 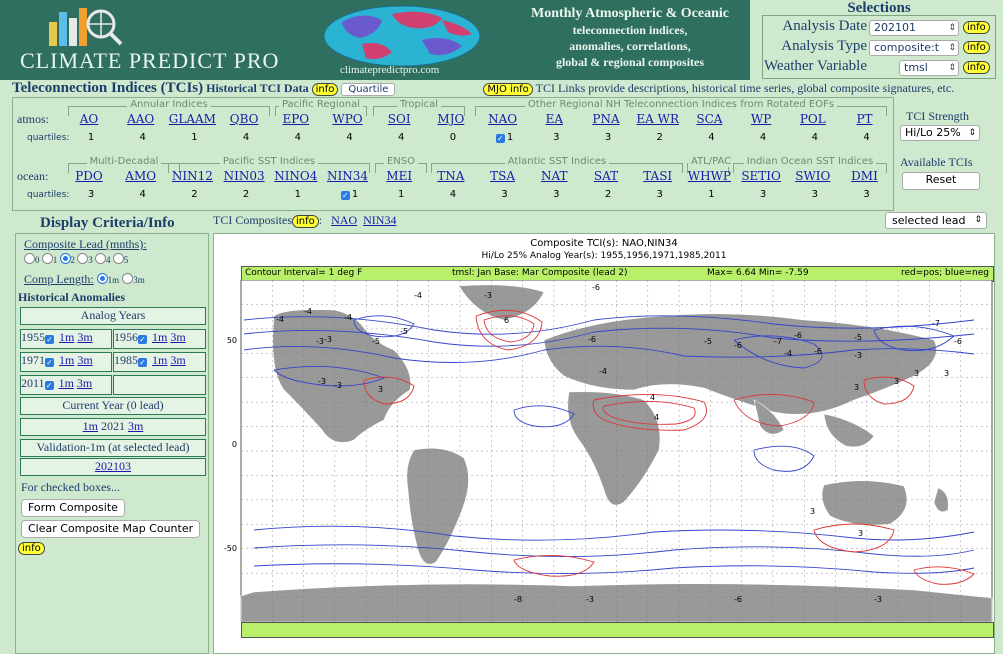 What do you see at coordinates (253, 220) in the screenshot?
I see `tci-composites-label: TCI Composites` at bounding box center [253, 220].